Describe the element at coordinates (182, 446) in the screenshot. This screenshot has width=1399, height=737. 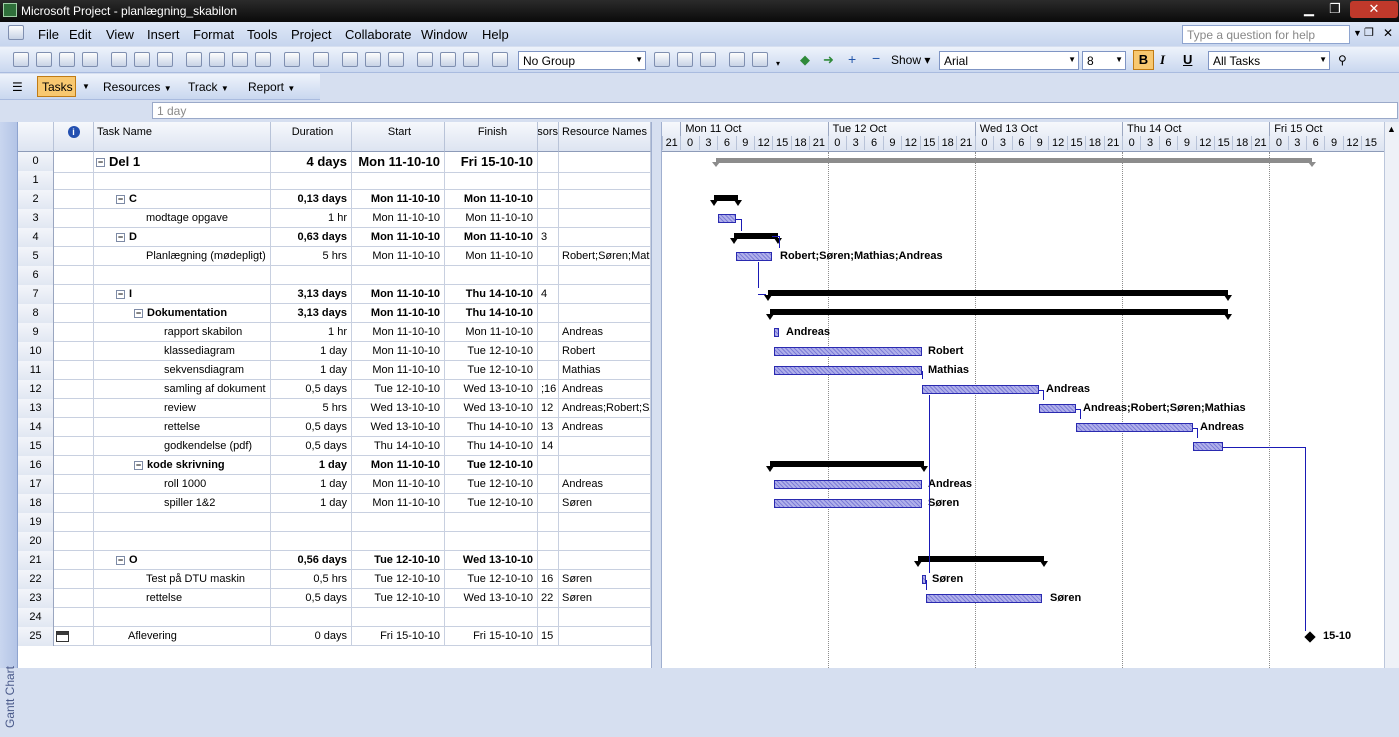
I see `task-name-cell: godkendelse (pdf)` at that location.